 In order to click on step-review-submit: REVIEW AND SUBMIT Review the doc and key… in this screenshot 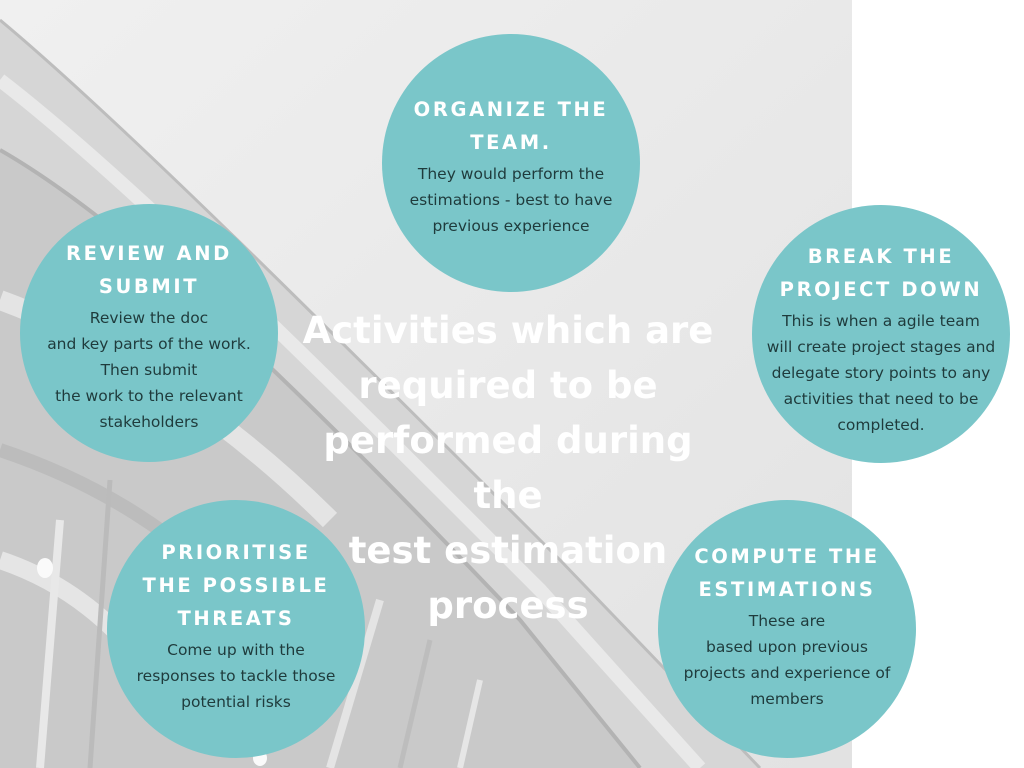, I will do `click(149, 333)`.